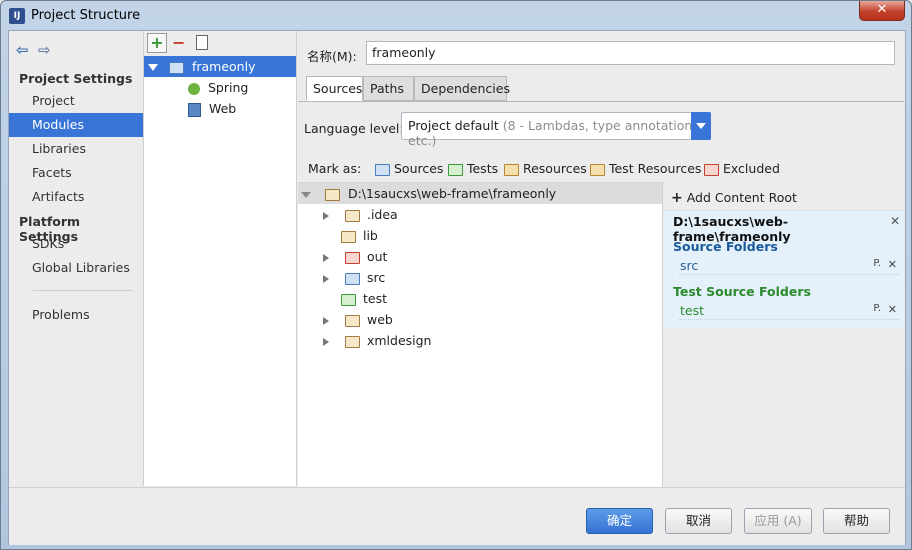 Image resolution: width=912 pixels, height=550 pixels. I want to click on plus-icon: +, so click(677, 198).